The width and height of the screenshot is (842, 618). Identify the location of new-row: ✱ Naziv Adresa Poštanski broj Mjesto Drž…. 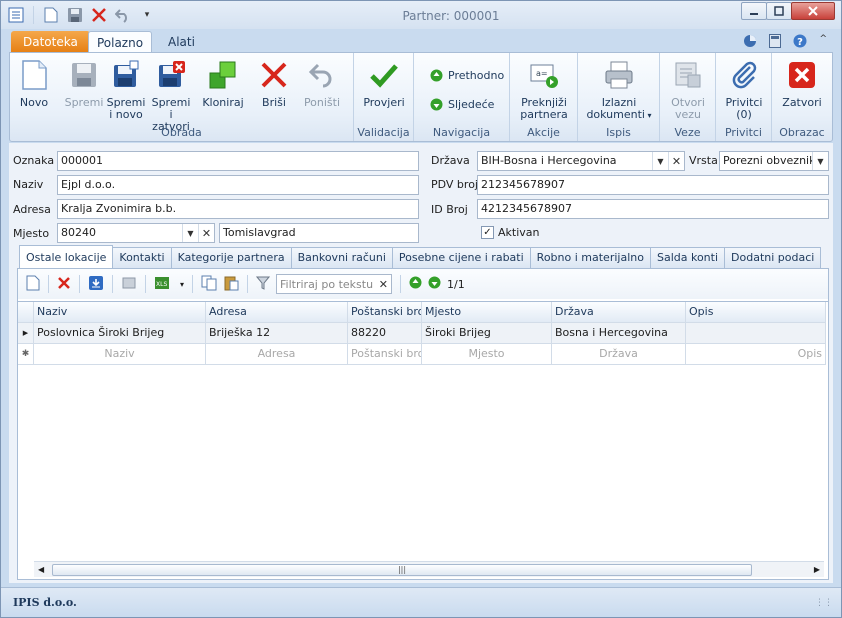
(422, 354).